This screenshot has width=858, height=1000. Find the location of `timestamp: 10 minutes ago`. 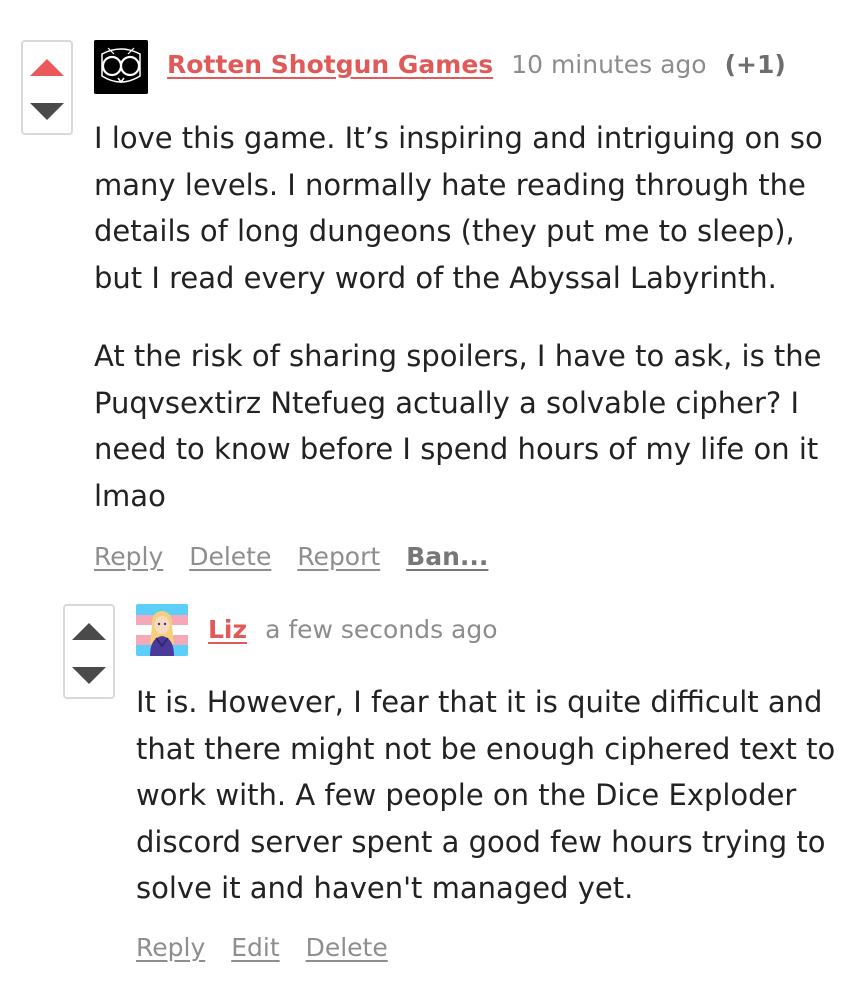

timestamp: 10 minutes ago is located at coordinates (609, 64).